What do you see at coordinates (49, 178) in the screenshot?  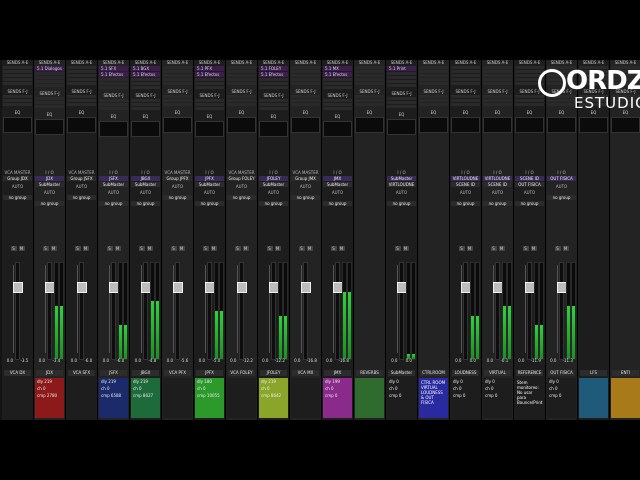 I see `input-selector: JDX` at bounding box center [49, 178].